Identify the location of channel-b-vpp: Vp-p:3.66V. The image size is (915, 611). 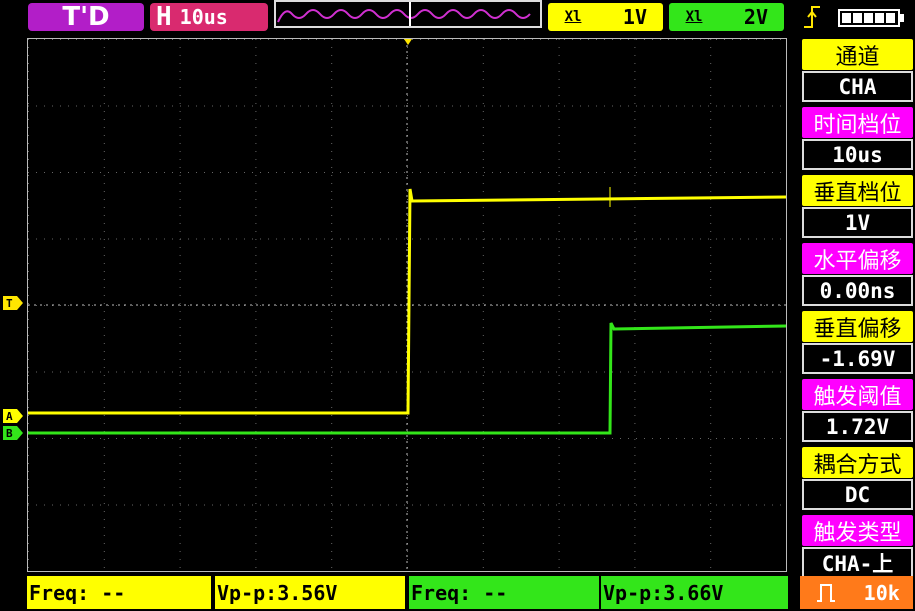
(694, 592).